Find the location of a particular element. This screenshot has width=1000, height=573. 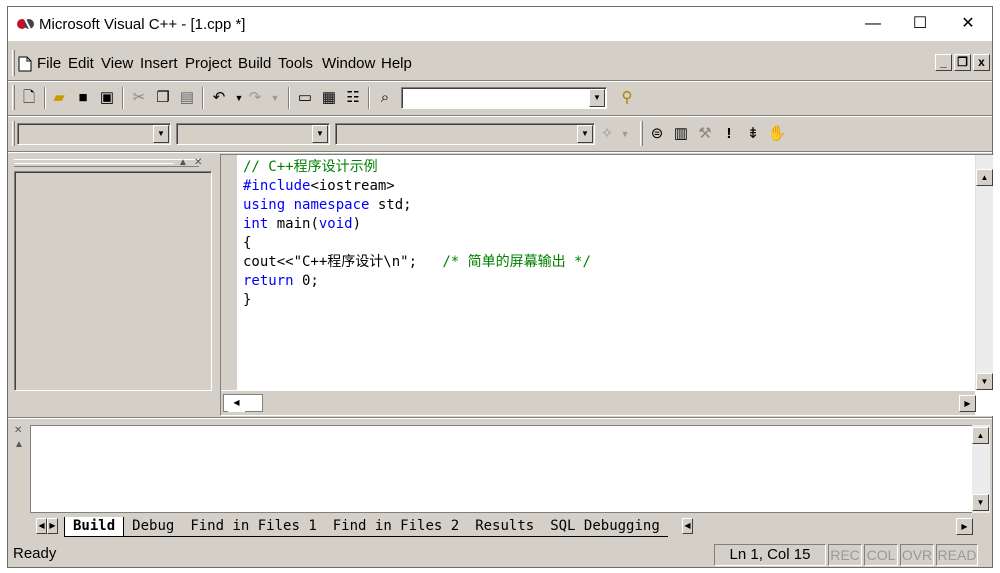

redo-icon: ↷ is located at coordinates (255, 98).